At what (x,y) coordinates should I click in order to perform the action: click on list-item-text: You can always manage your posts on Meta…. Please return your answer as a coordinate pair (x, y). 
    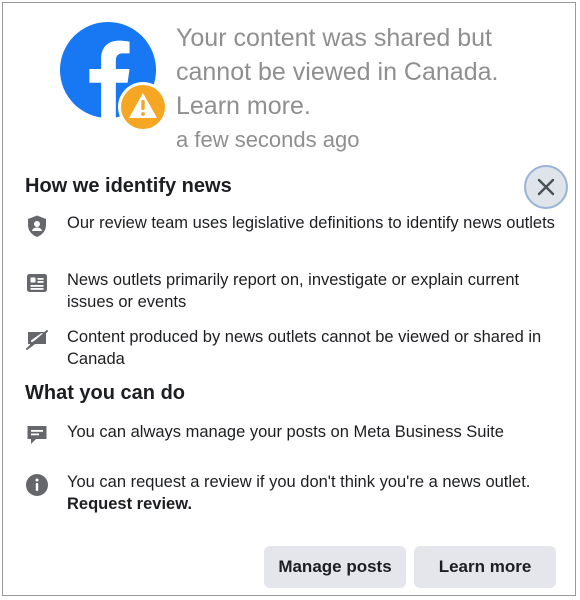
    Looking at the image, I should click on (285, 432).